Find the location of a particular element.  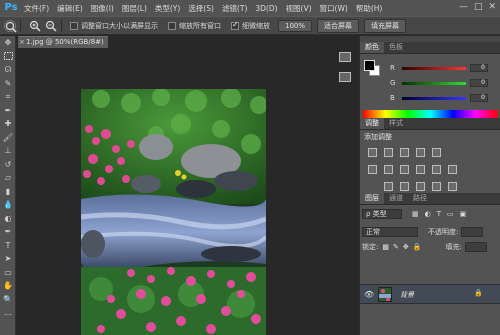

history-panel-icon is located at coordinates (345, 57).